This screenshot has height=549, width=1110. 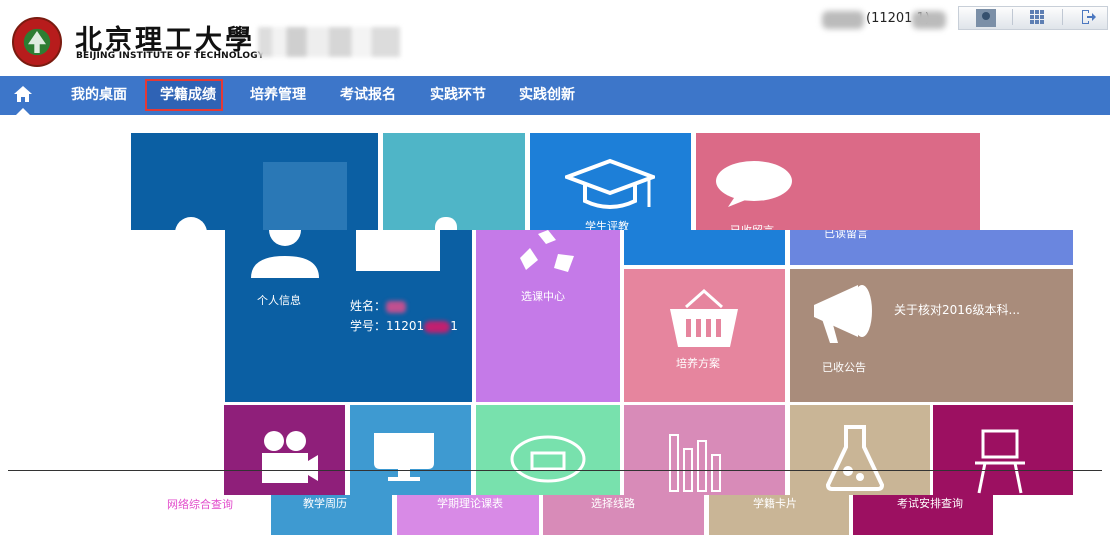 I want to click on university-name-en: BEIJING INSTITUTE OF TECHNOLOGY, so click(x=170, y=56).